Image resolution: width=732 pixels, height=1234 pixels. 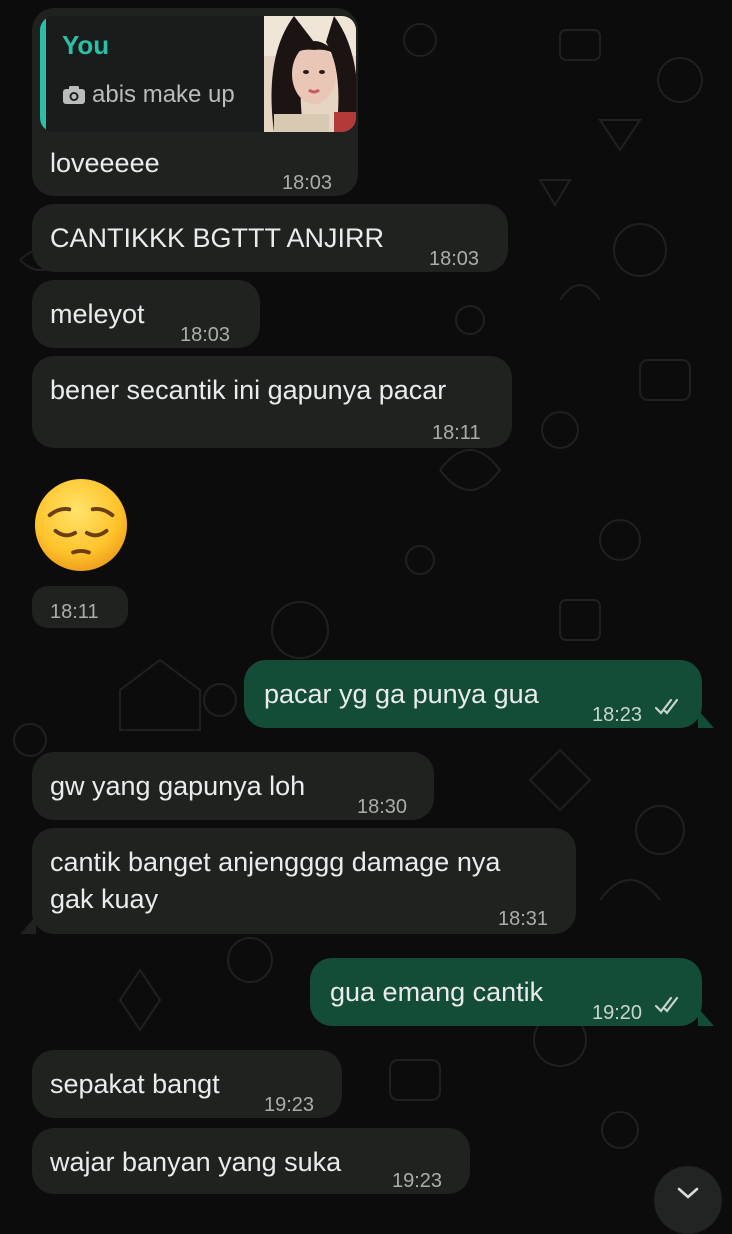 What do you see at coordinates (146, 314) in the screenshot?
I see `message-bubble-incoming: meleyot 18:03` at bounding box center [146, 314].